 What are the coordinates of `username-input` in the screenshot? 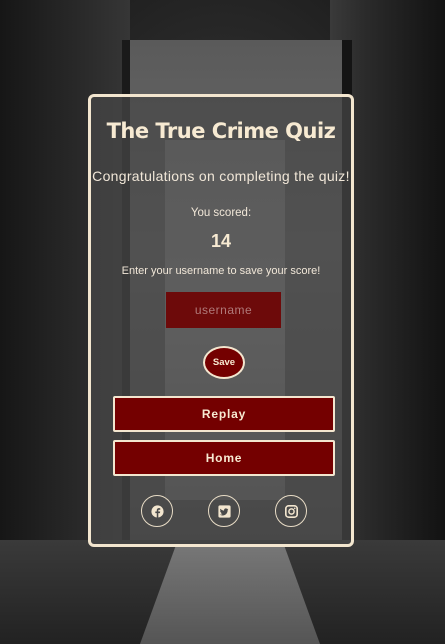 It's located at (223, 310).